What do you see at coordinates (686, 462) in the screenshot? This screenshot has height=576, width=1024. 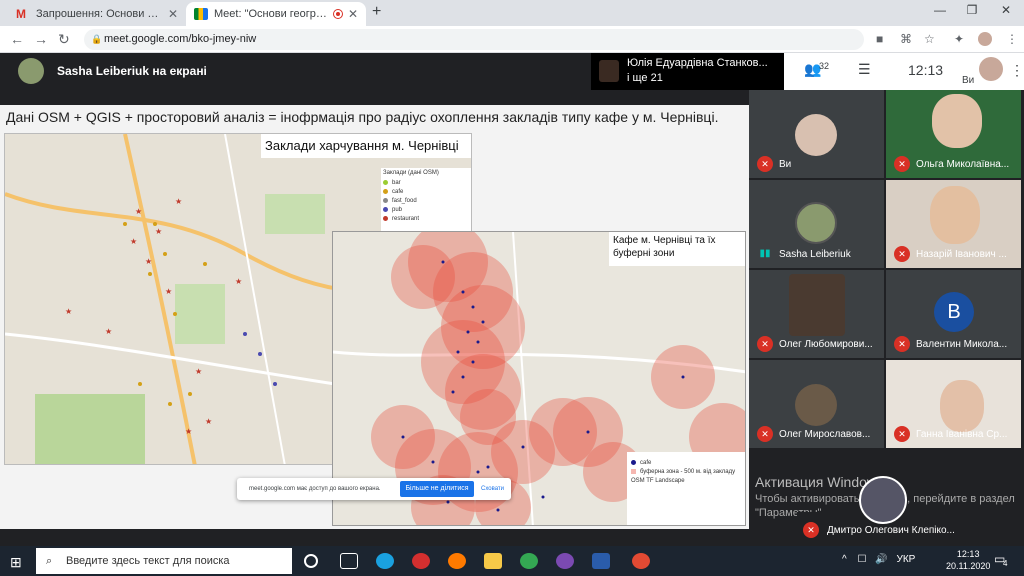 I see `legend-item: cafe` at bounding box center [686, 462].